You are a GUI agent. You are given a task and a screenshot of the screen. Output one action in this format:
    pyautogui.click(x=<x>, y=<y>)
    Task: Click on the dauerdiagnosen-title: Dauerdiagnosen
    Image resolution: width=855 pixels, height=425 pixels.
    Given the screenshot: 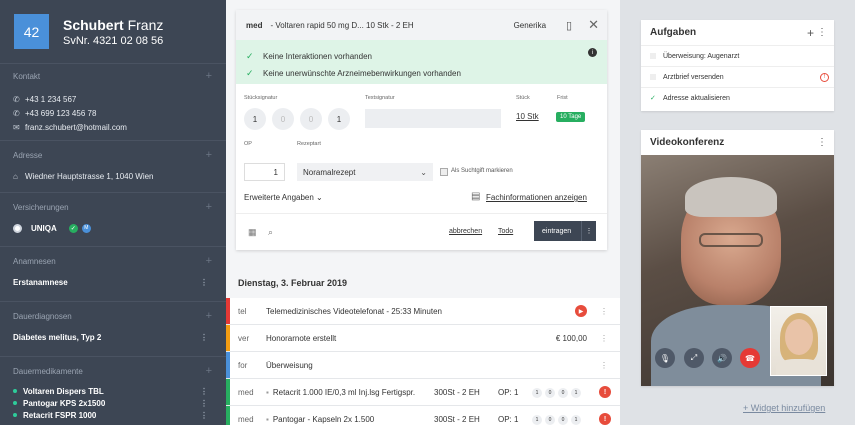 What is the action you would take?
    pyautogui.click(x=42, y=316)
    